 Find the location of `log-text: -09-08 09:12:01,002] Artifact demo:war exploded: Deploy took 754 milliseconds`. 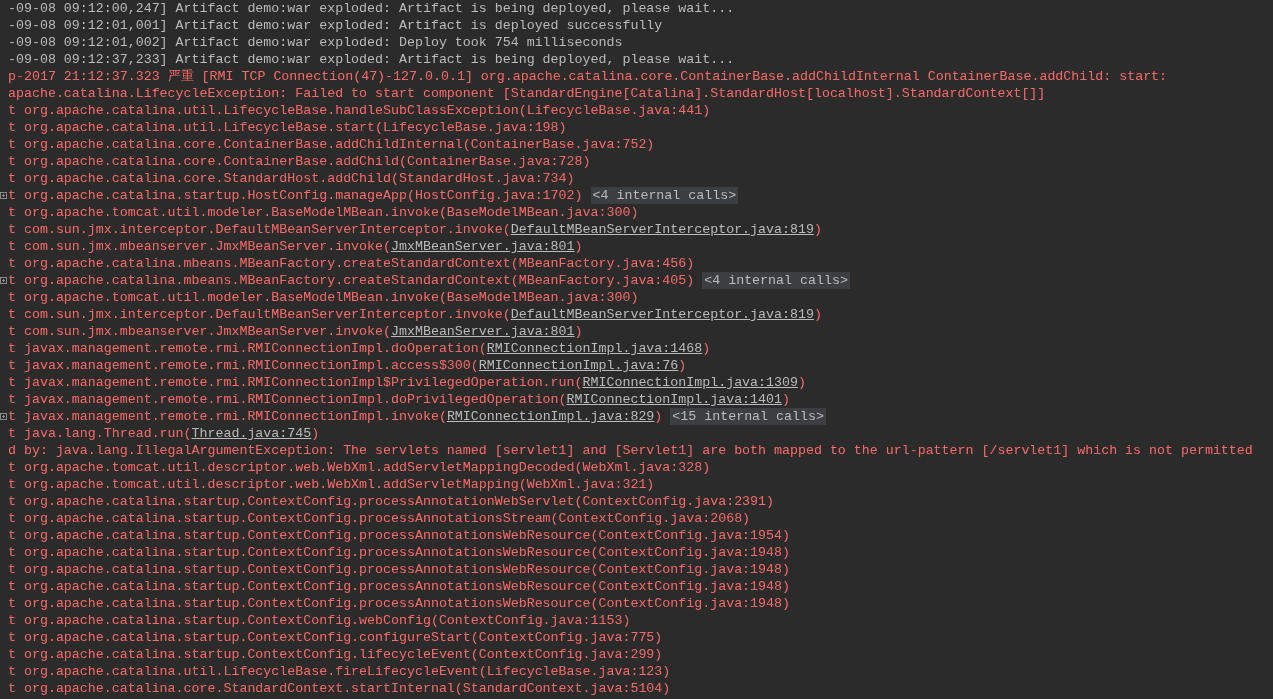

log-text: -09-08 09:12:01,002] Artifact demo:war exploded: Deploy took 754 milliseconds is located at coordinates (315, 42).